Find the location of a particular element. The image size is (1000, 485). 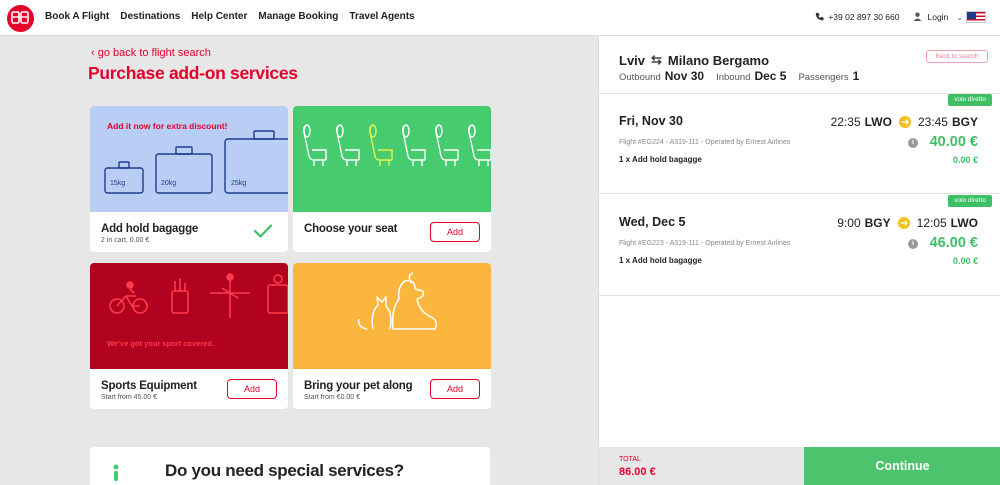

nav-travel-agents: Travel Agents is located at coordinates (381, 16).